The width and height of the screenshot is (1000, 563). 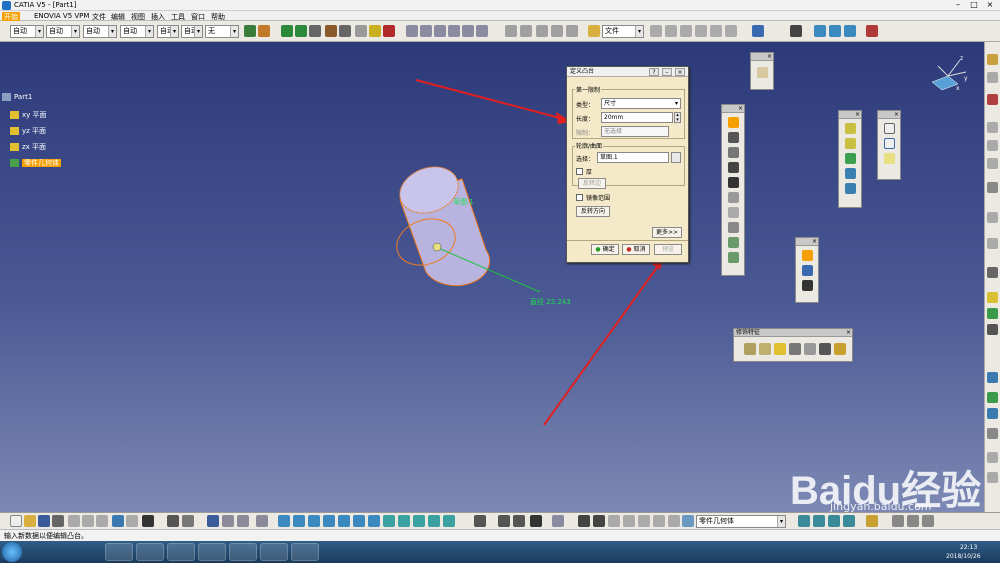 What do you see at coordinates (345, 31) in the screenshot?
I see `measure-icon` at bounding box center [345, 31].